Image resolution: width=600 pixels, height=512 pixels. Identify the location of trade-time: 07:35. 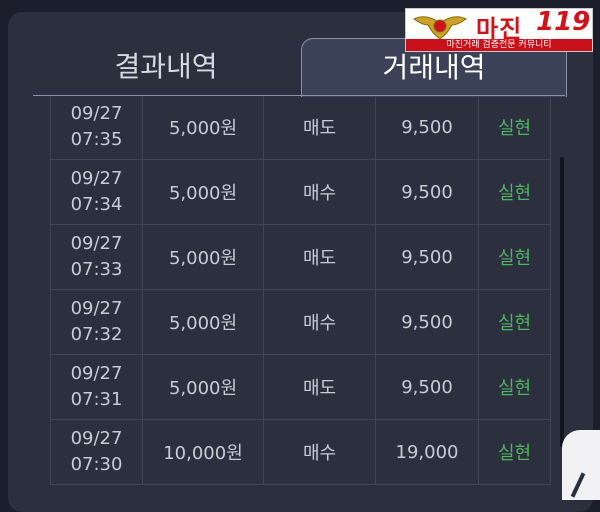
(96, 139).